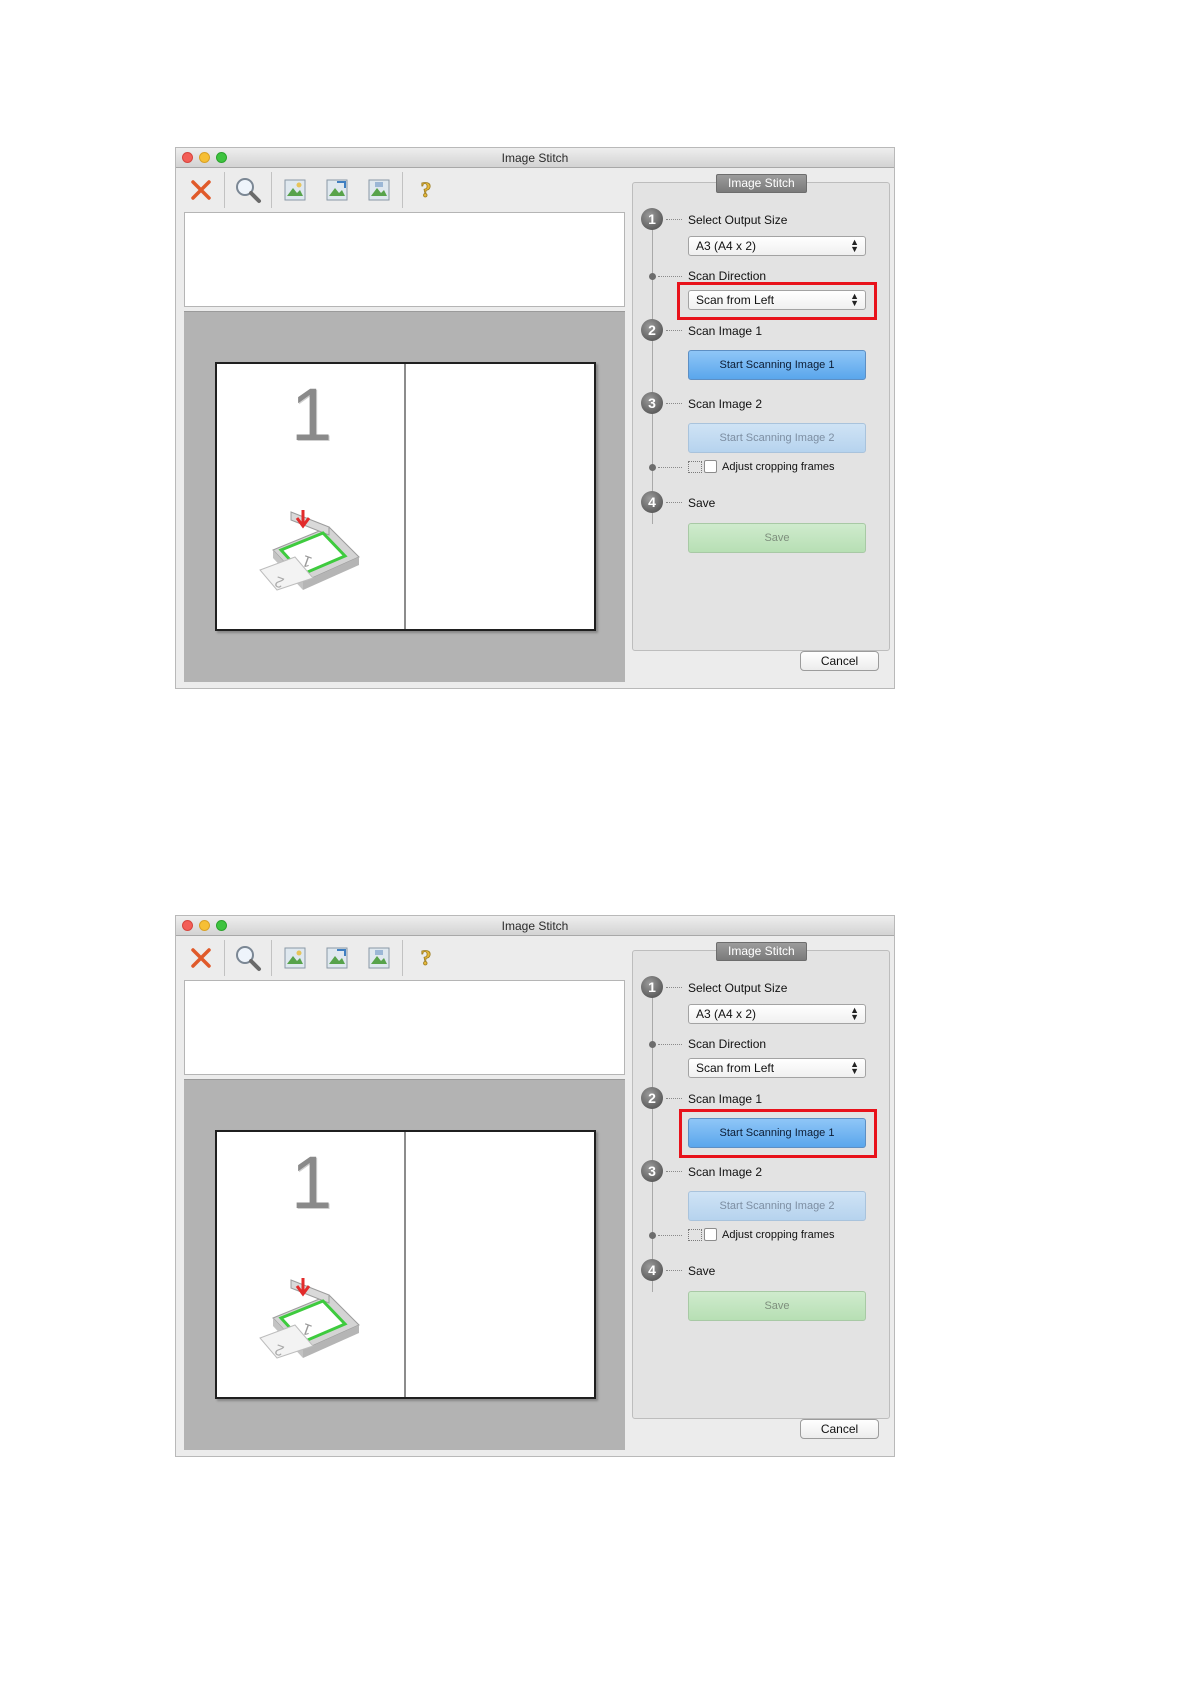 The image size is (1192, 1685). Describe the element at coordinates (777, 301) in the screenshot. I see `highlight-box` at that location.